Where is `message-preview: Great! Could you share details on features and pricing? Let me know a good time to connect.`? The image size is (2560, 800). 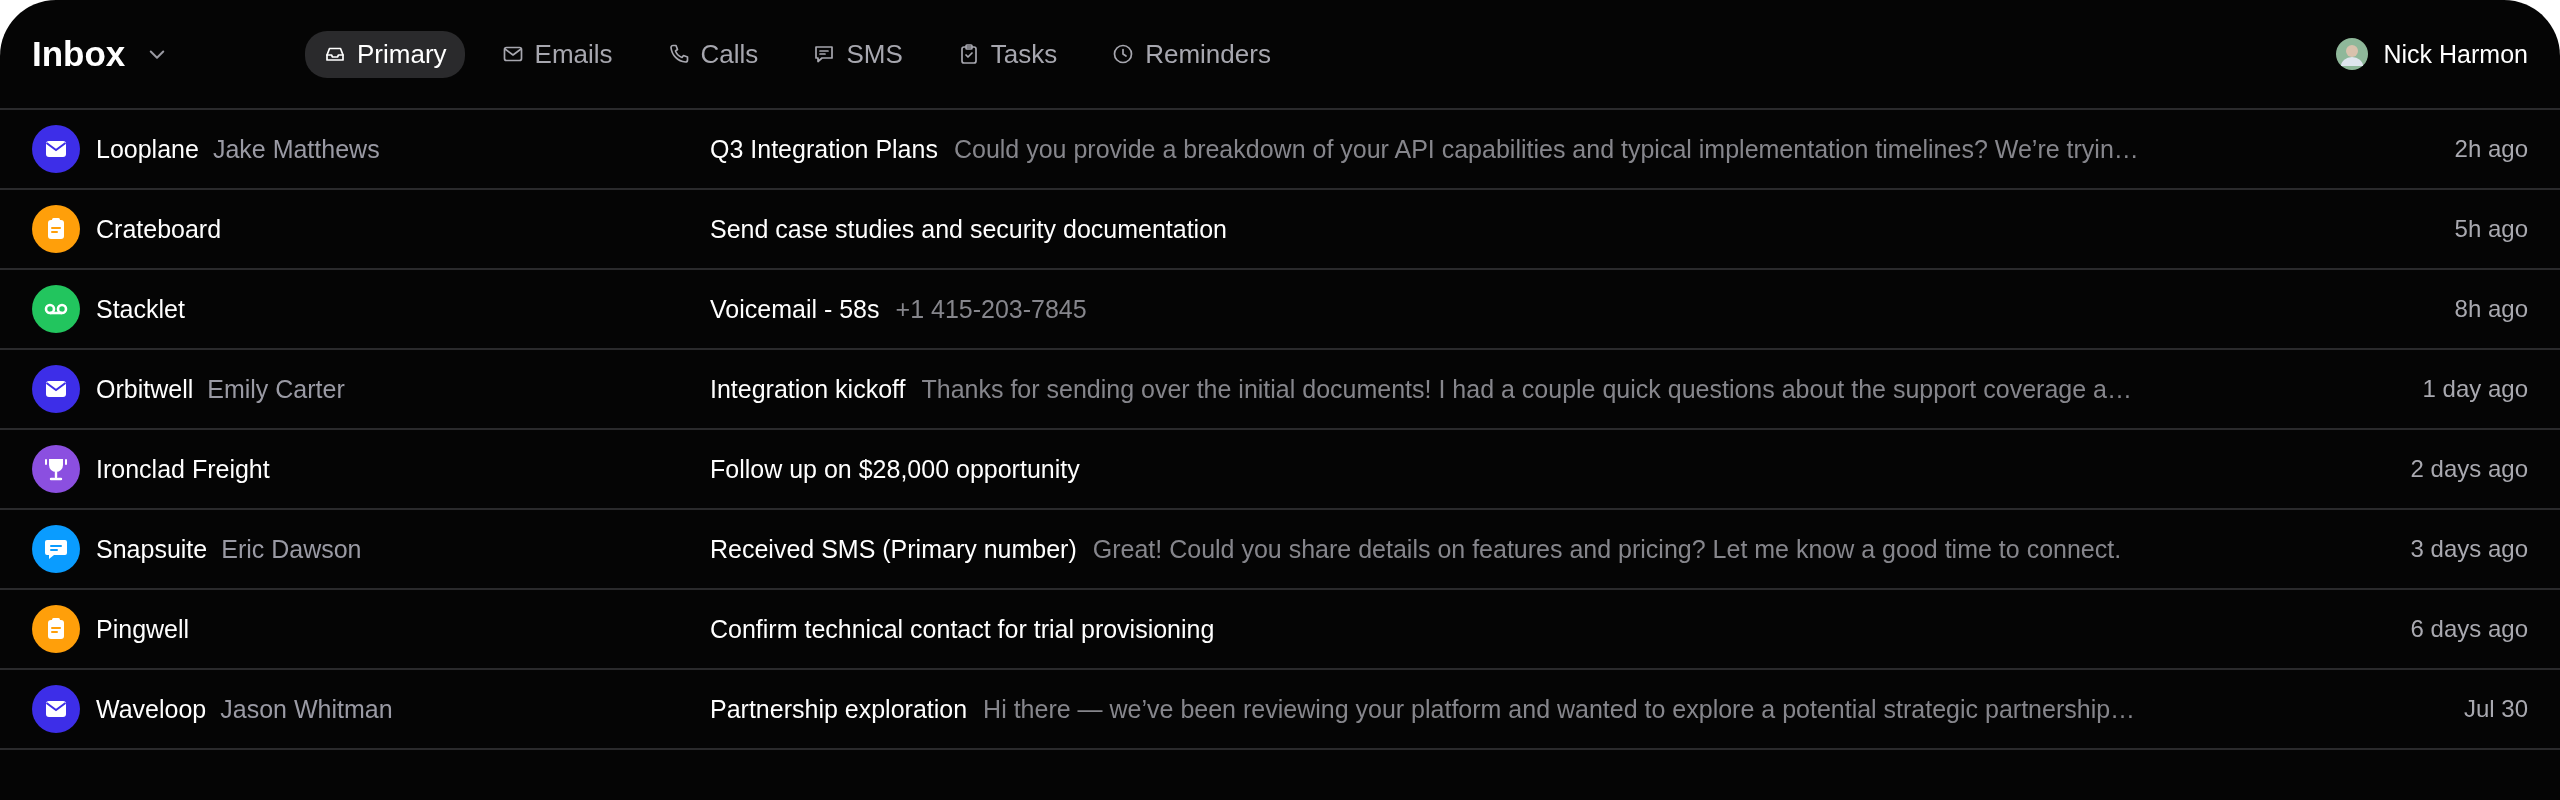 message-preview: Great! Could you share details on features and pricing? Let me know a good time to connect. is located at coordinates (1607, 549).